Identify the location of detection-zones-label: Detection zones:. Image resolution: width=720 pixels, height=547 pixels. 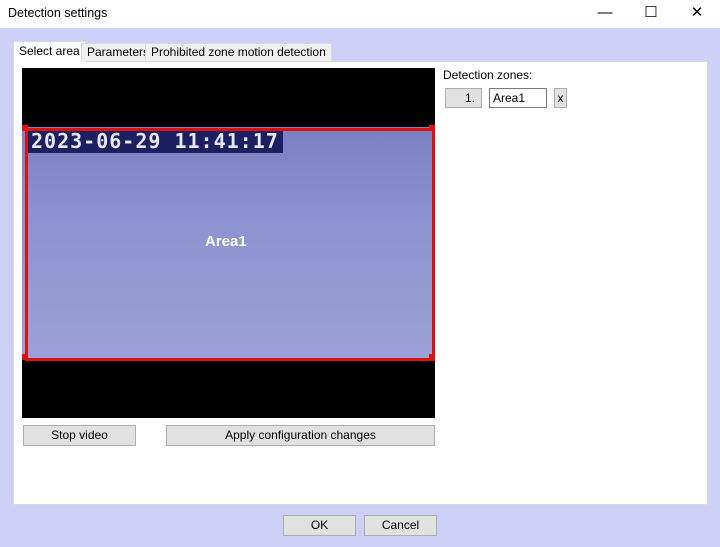
(488, 75).